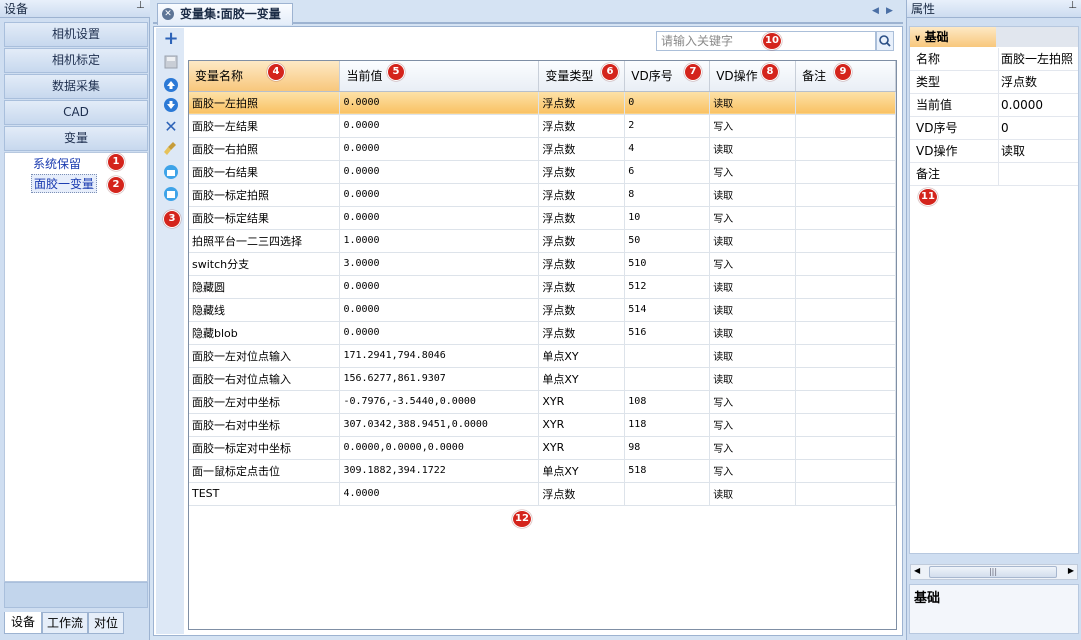  I want to click on scrollbar-thumb: |||, so click(993, 572).